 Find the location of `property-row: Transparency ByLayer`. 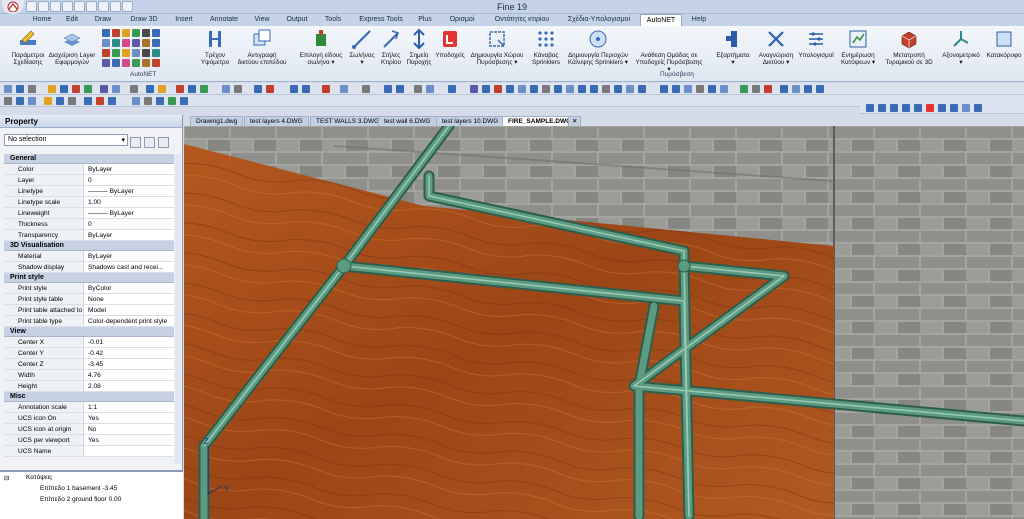

property-row: Transparency ByLayer is located at coordinates (89, 235).